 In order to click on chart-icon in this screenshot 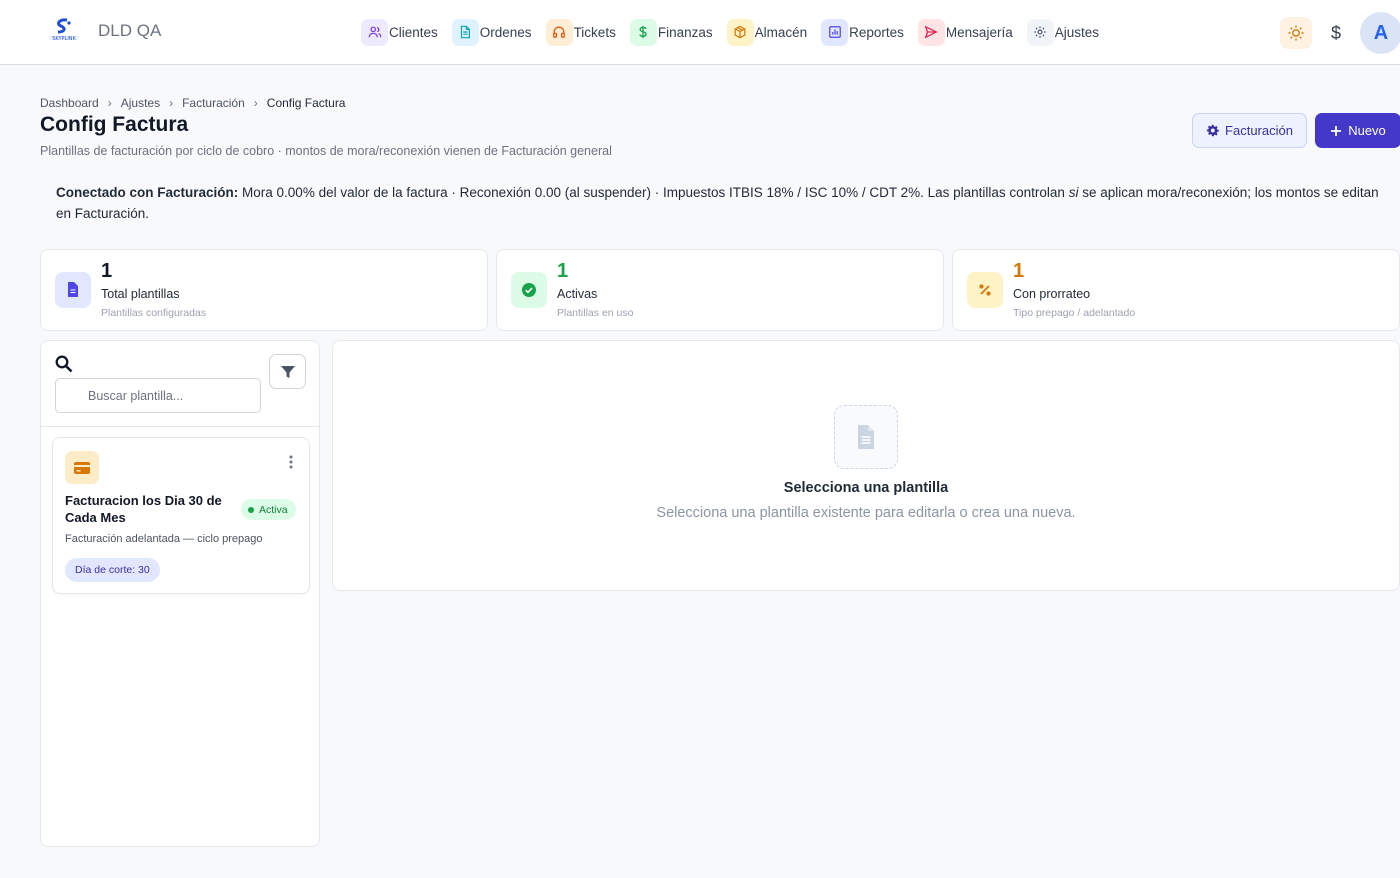, I will do `click(835, 32)`.